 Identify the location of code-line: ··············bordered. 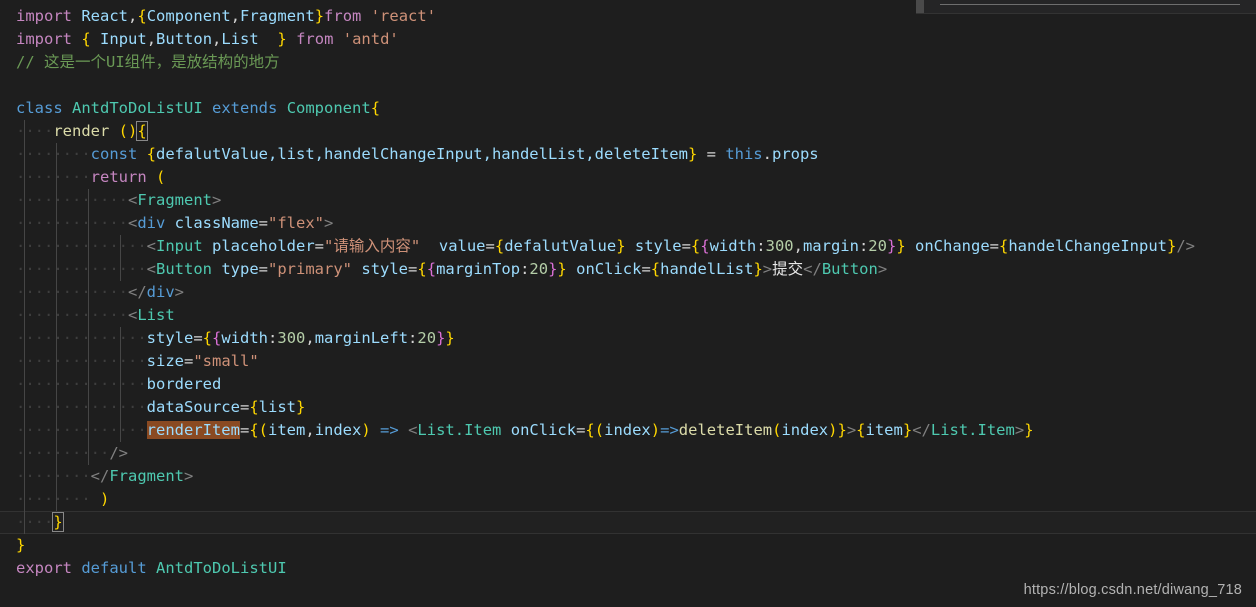
(628, 384).